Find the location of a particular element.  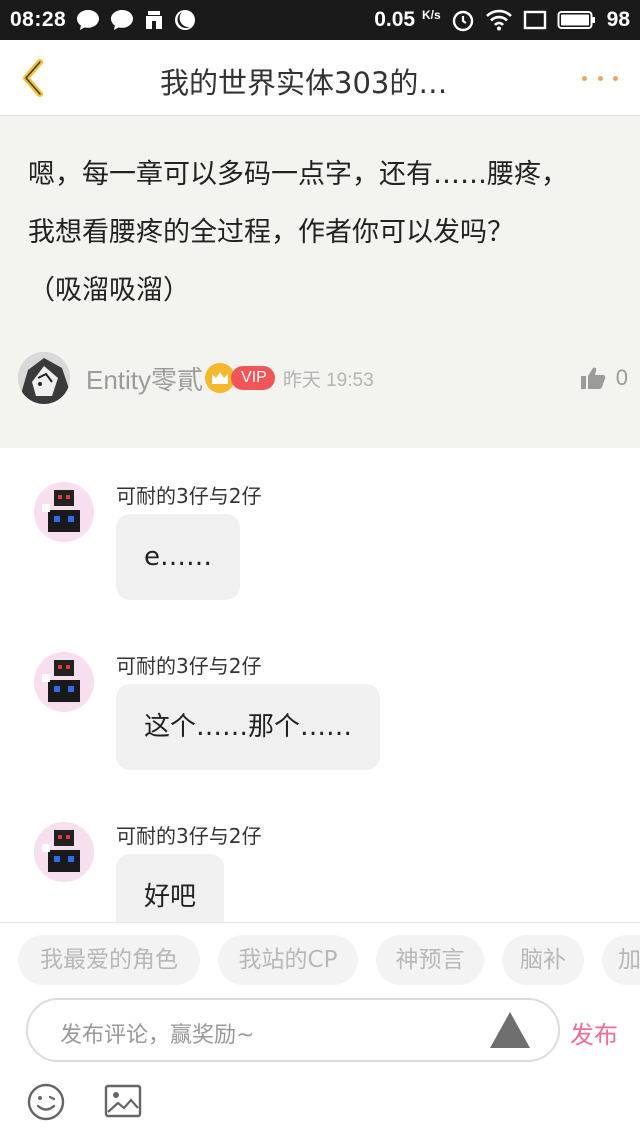

status-bar: 08:28 0.05 K/s 98 is located at coordinates (320, 20).